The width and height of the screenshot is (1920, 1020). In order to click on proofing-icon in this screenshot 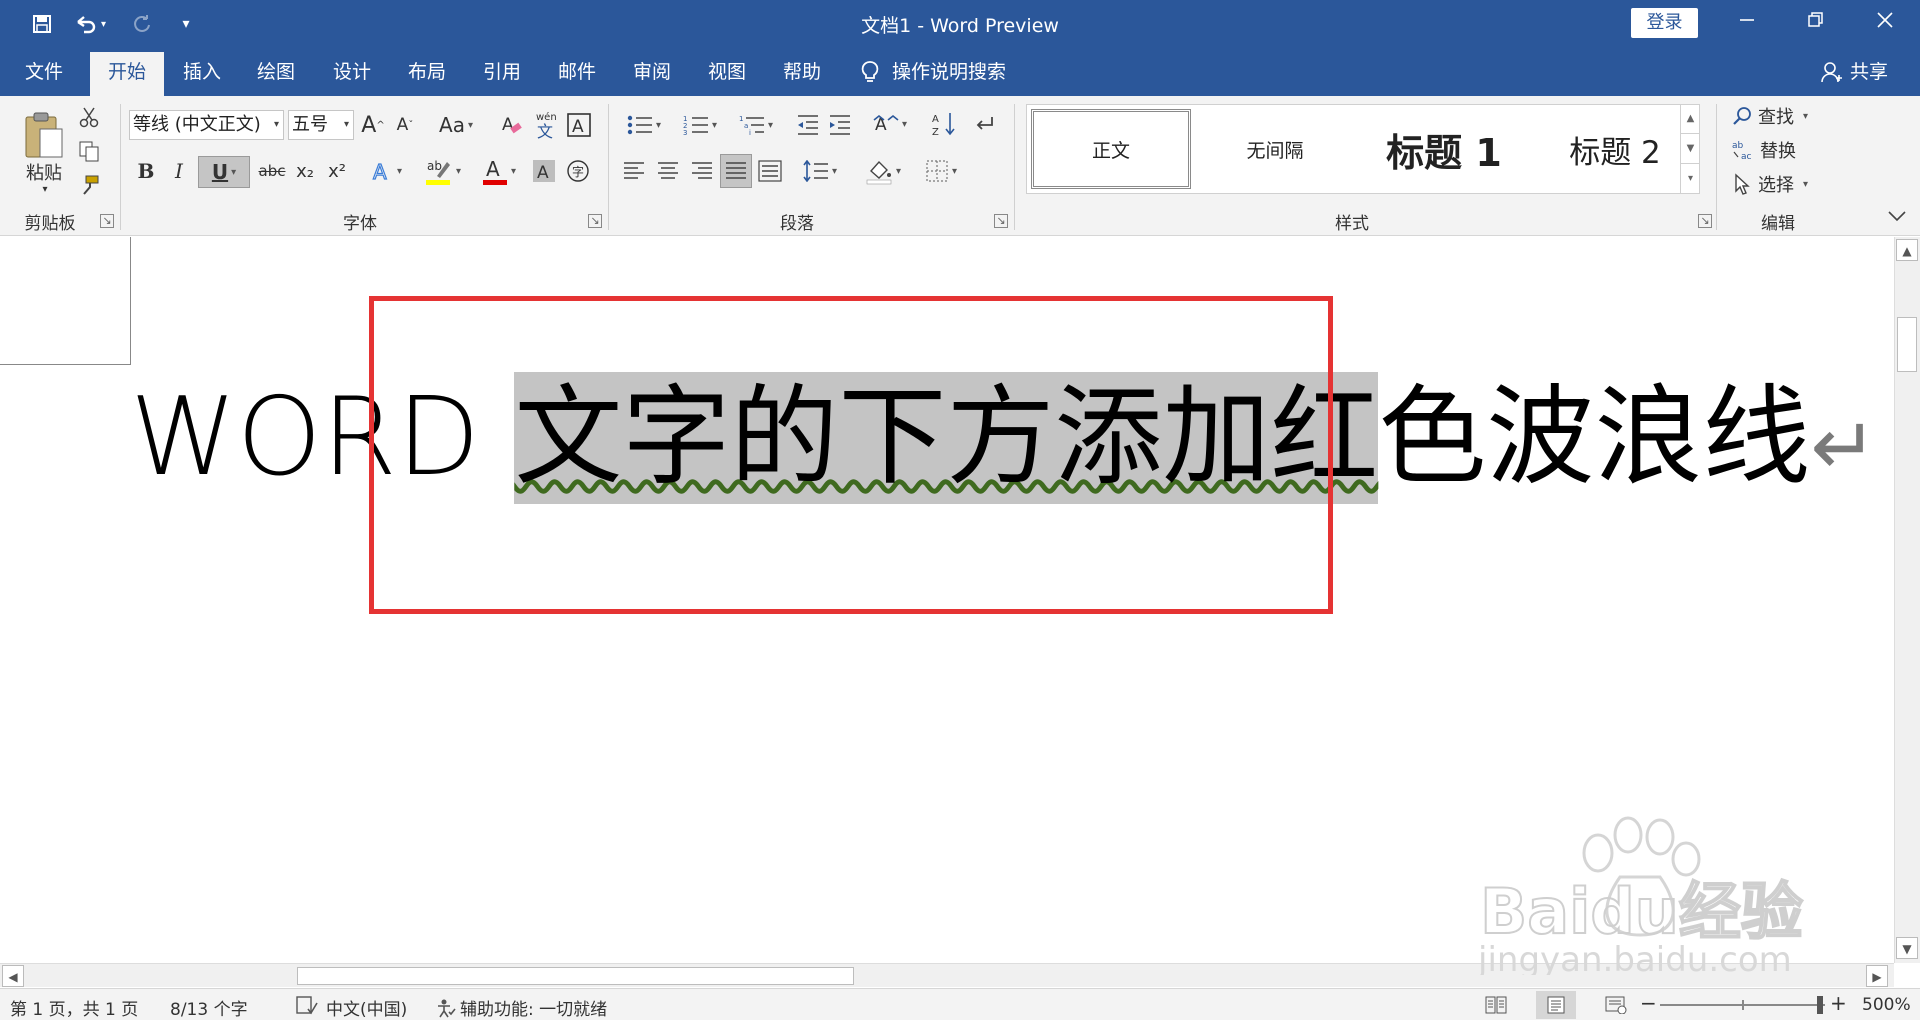, I will do `click(307, 1007)`.